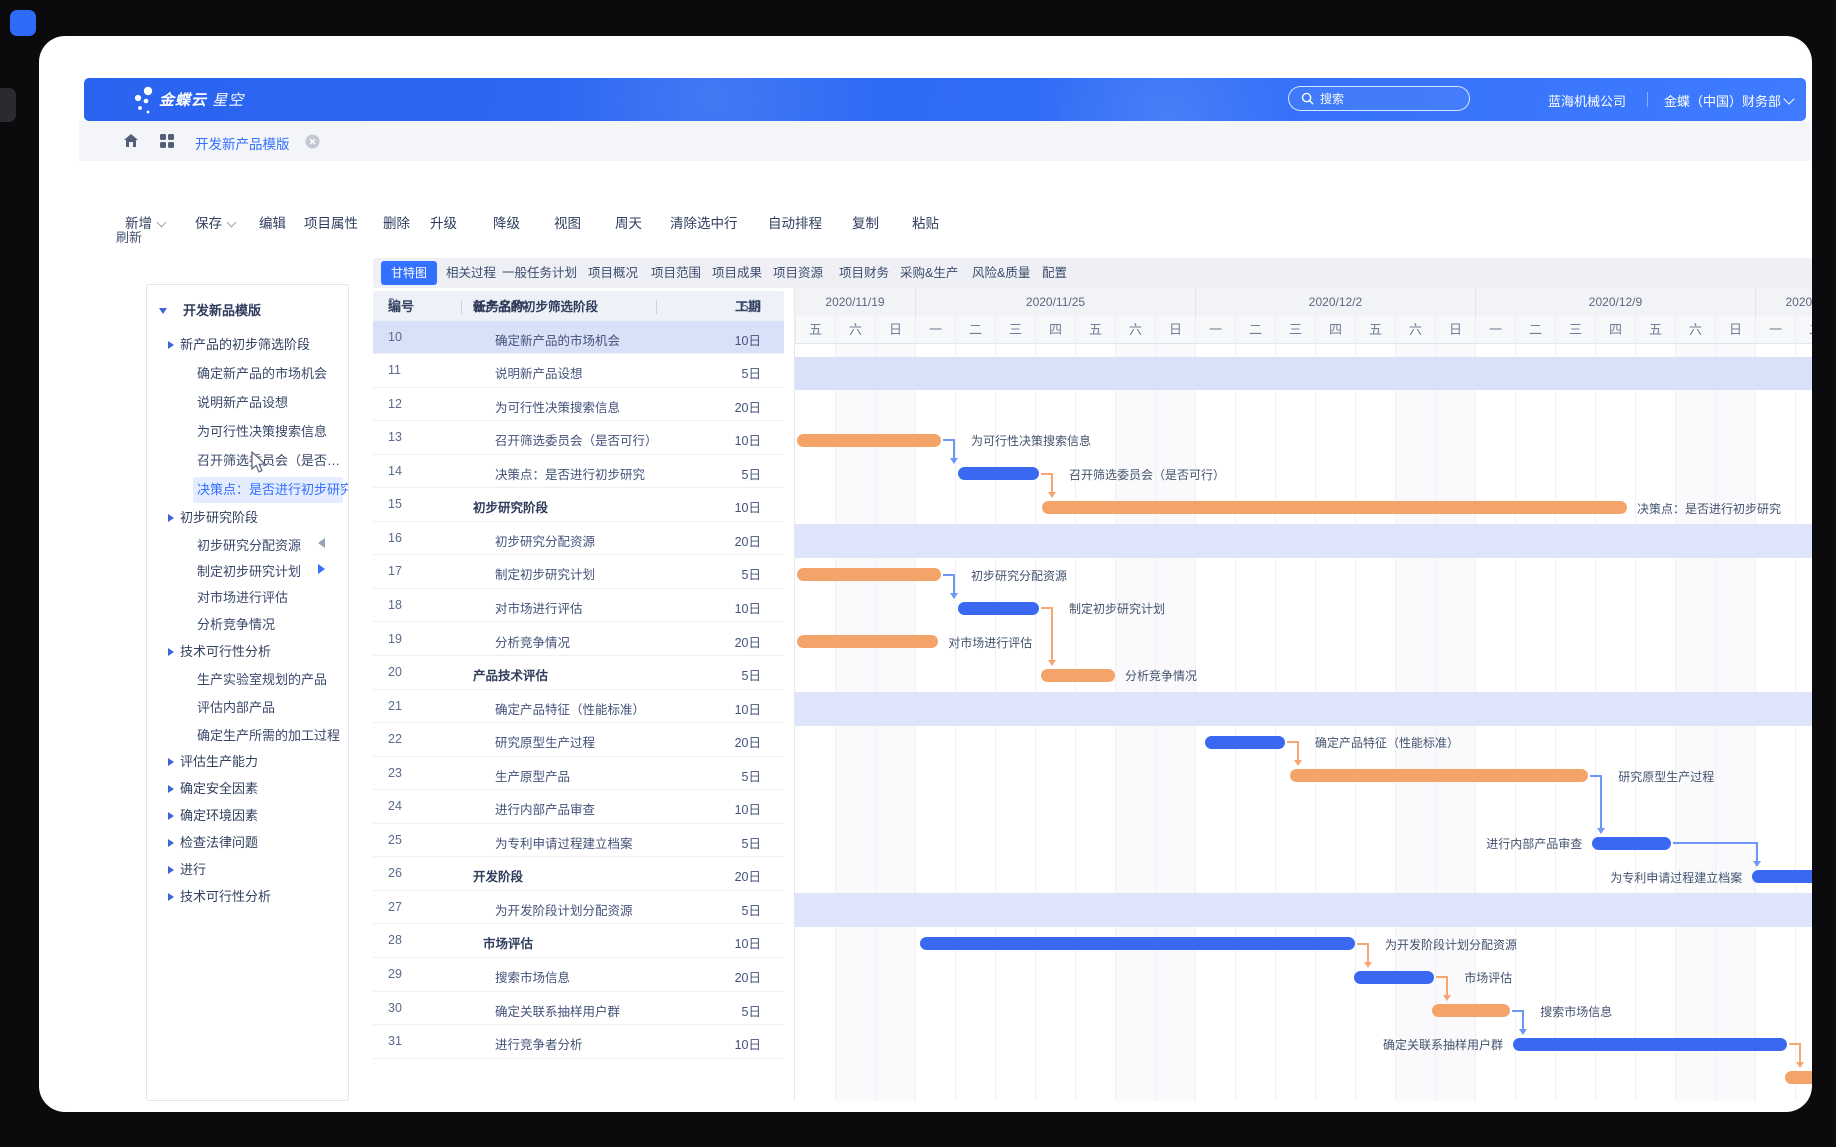 This screenshot has height=1147, width=1836. I want to click on table-row-10: 10 确定新产品的市场机会 10日, so click(578, 337).